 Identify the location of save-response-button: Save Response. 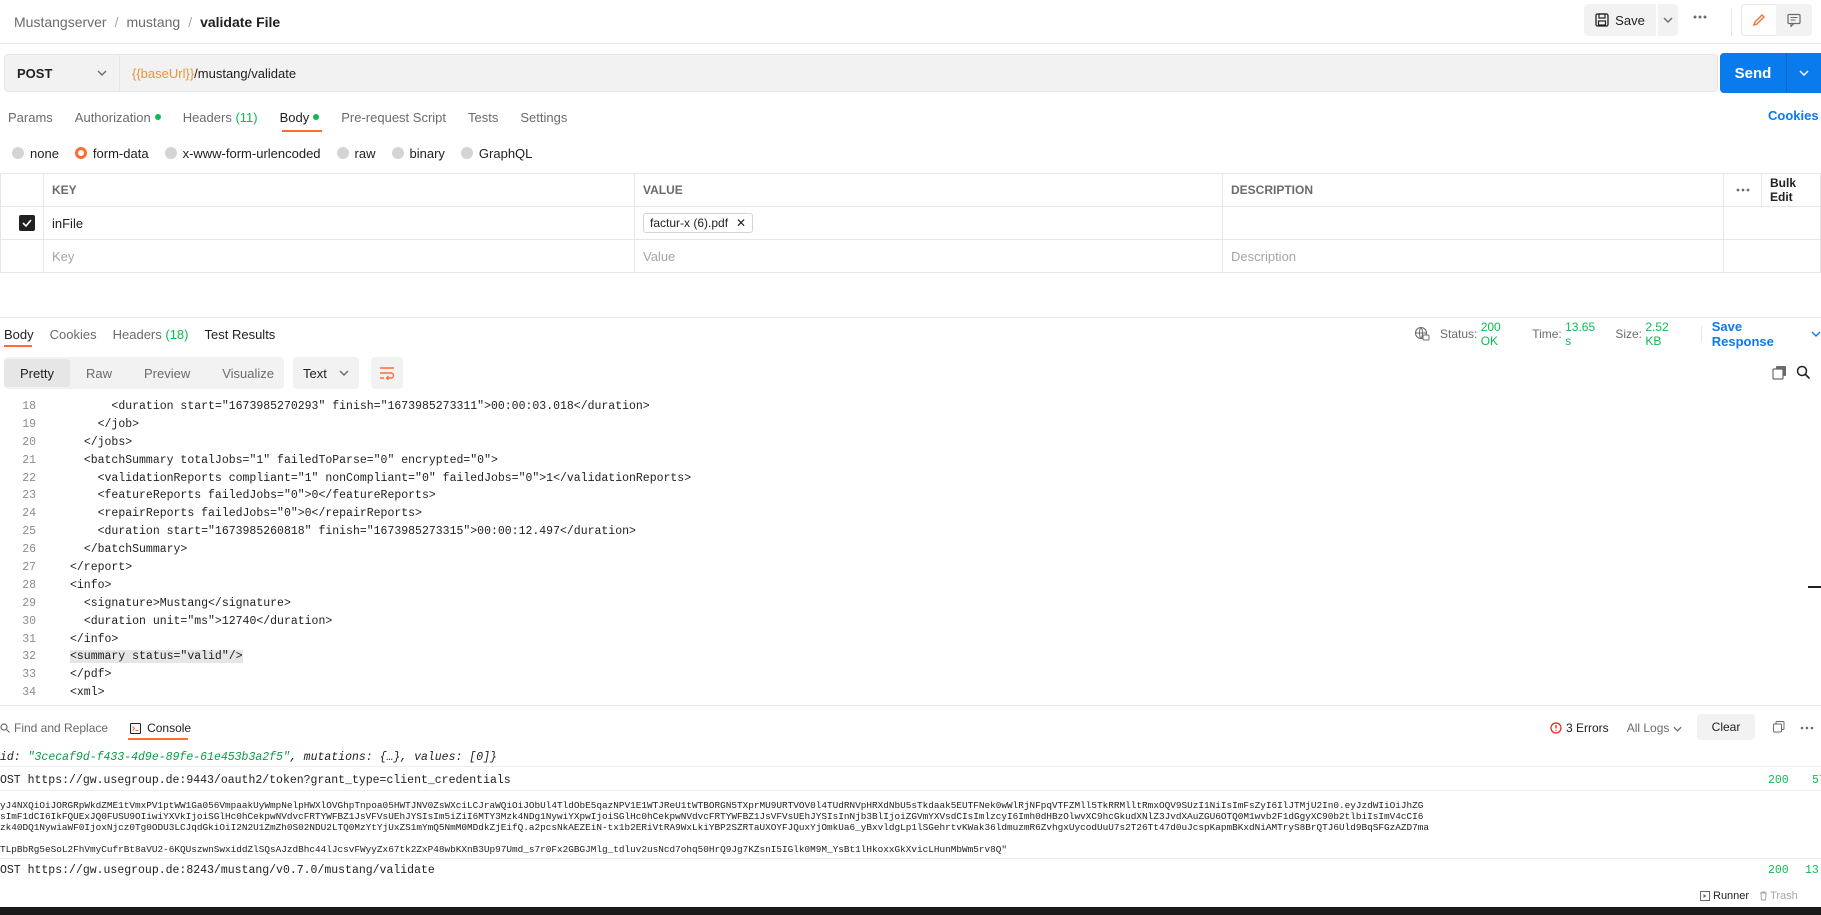
(1758, 334).